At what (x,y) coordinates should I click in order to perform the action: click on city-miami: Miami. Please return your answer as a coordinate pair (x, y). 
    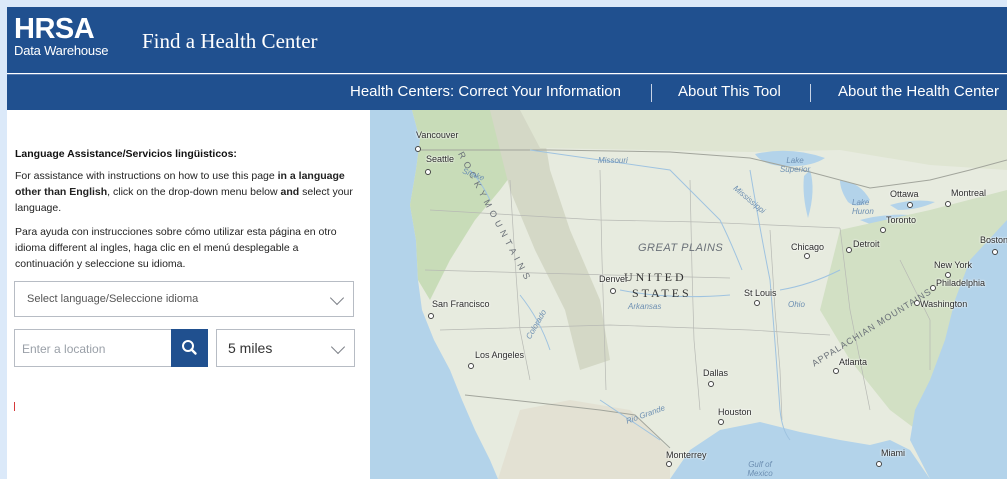
    Looking at the image, I should click on (893, 453).